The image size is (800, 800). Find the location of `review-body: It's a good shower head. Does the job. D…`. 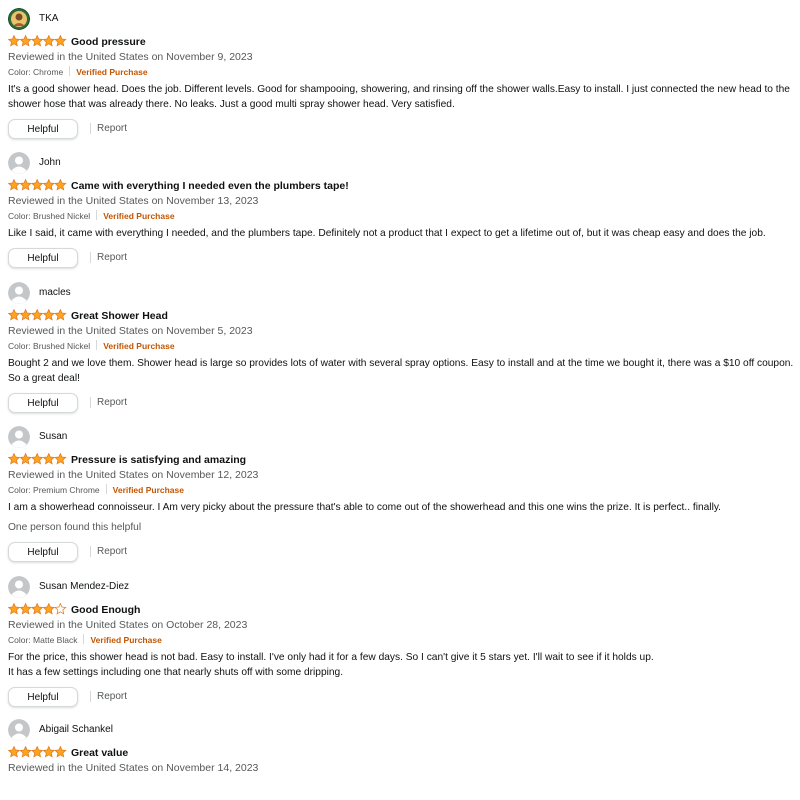

review-body: It's a good shower head. Does the job. D… is located at coordinates (399, 97).